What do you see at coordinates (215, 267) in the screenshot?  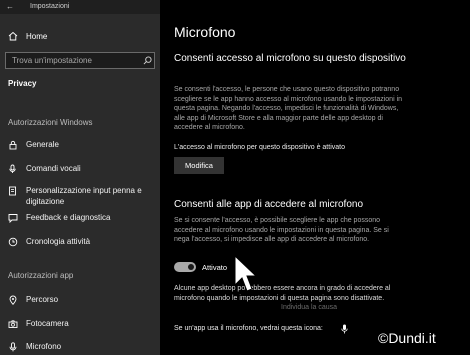 I see `toggle-state-label: Attivato` at bounding box center [215, 267].